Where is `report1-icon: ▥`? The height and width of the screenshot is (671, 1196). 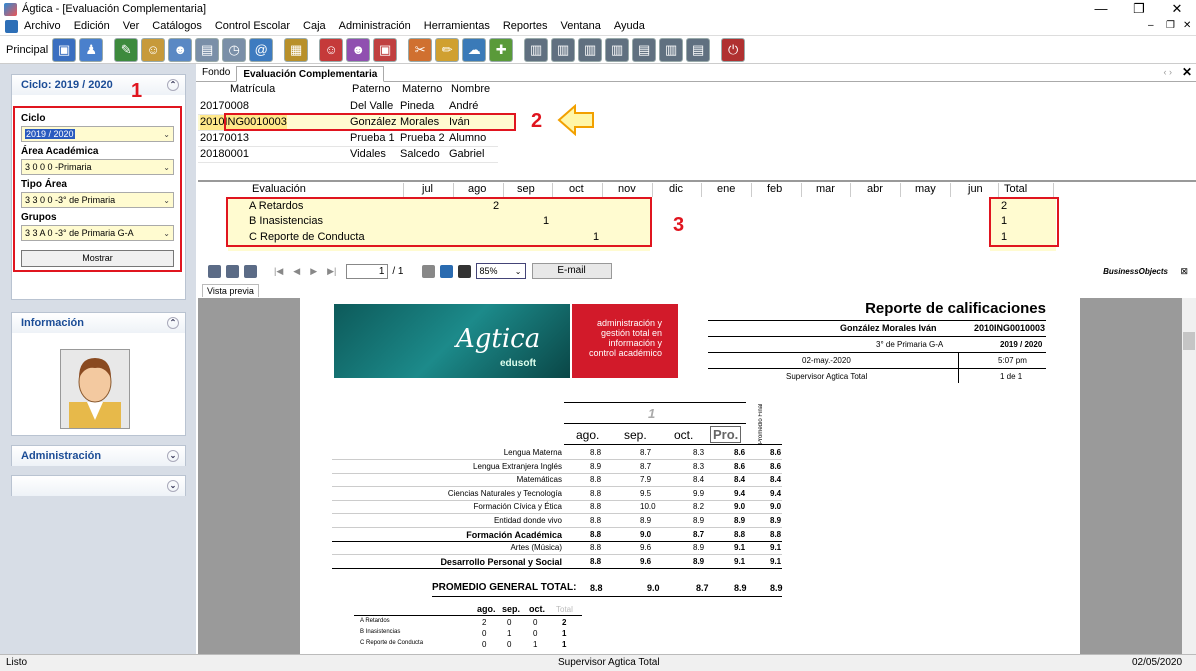 report1-icon: ▥ is located at coordinates (536, 49).